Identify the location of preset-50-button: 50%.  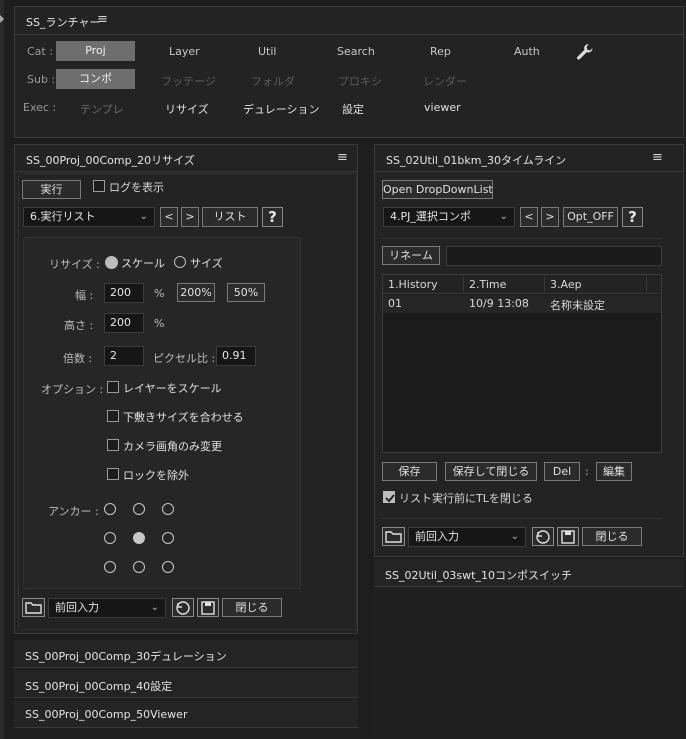
(246, 292).